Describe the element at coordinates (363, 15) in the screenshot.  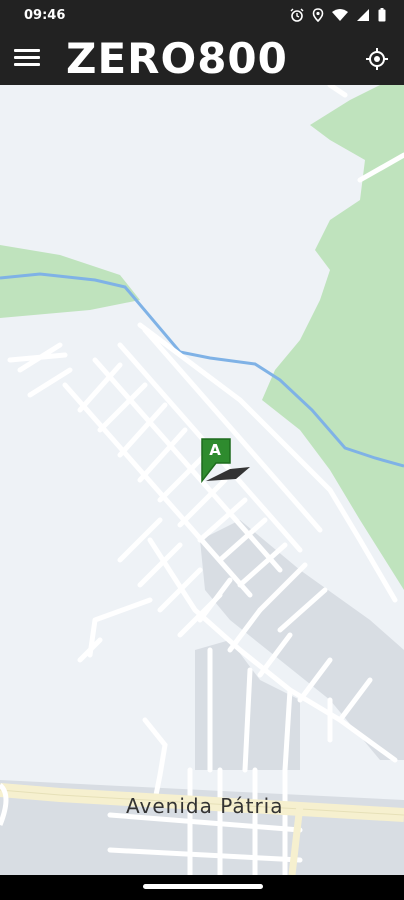
I see `signal-icon` at that location.